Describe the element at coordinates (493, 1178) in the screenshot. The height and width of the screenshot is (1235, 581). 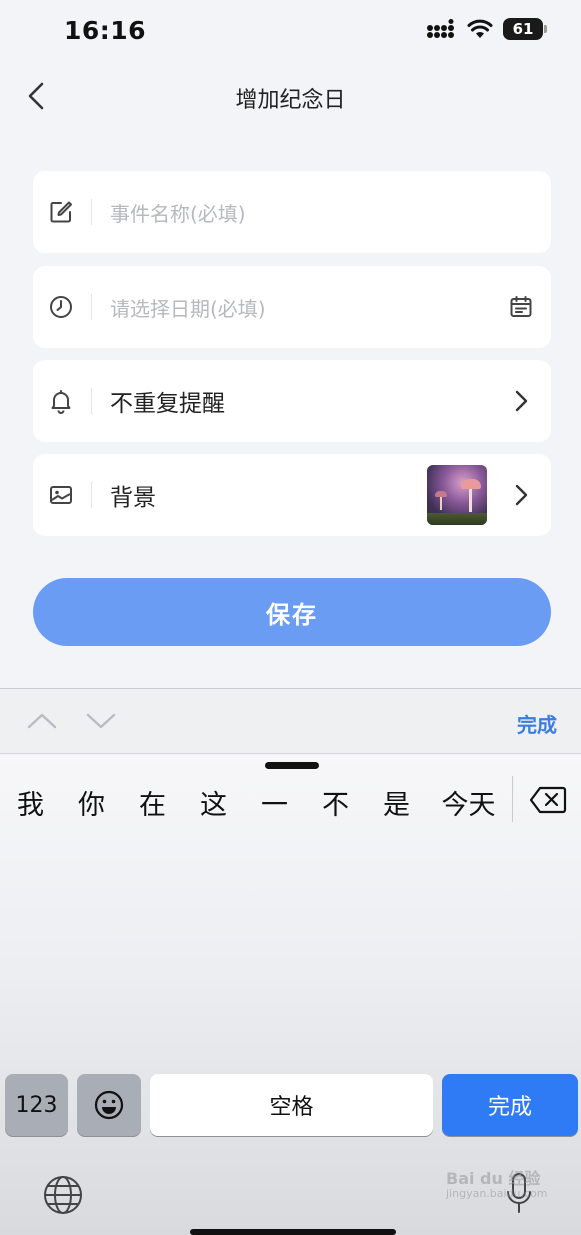
I see `watermark-logo: Bai du 经验` at that location.